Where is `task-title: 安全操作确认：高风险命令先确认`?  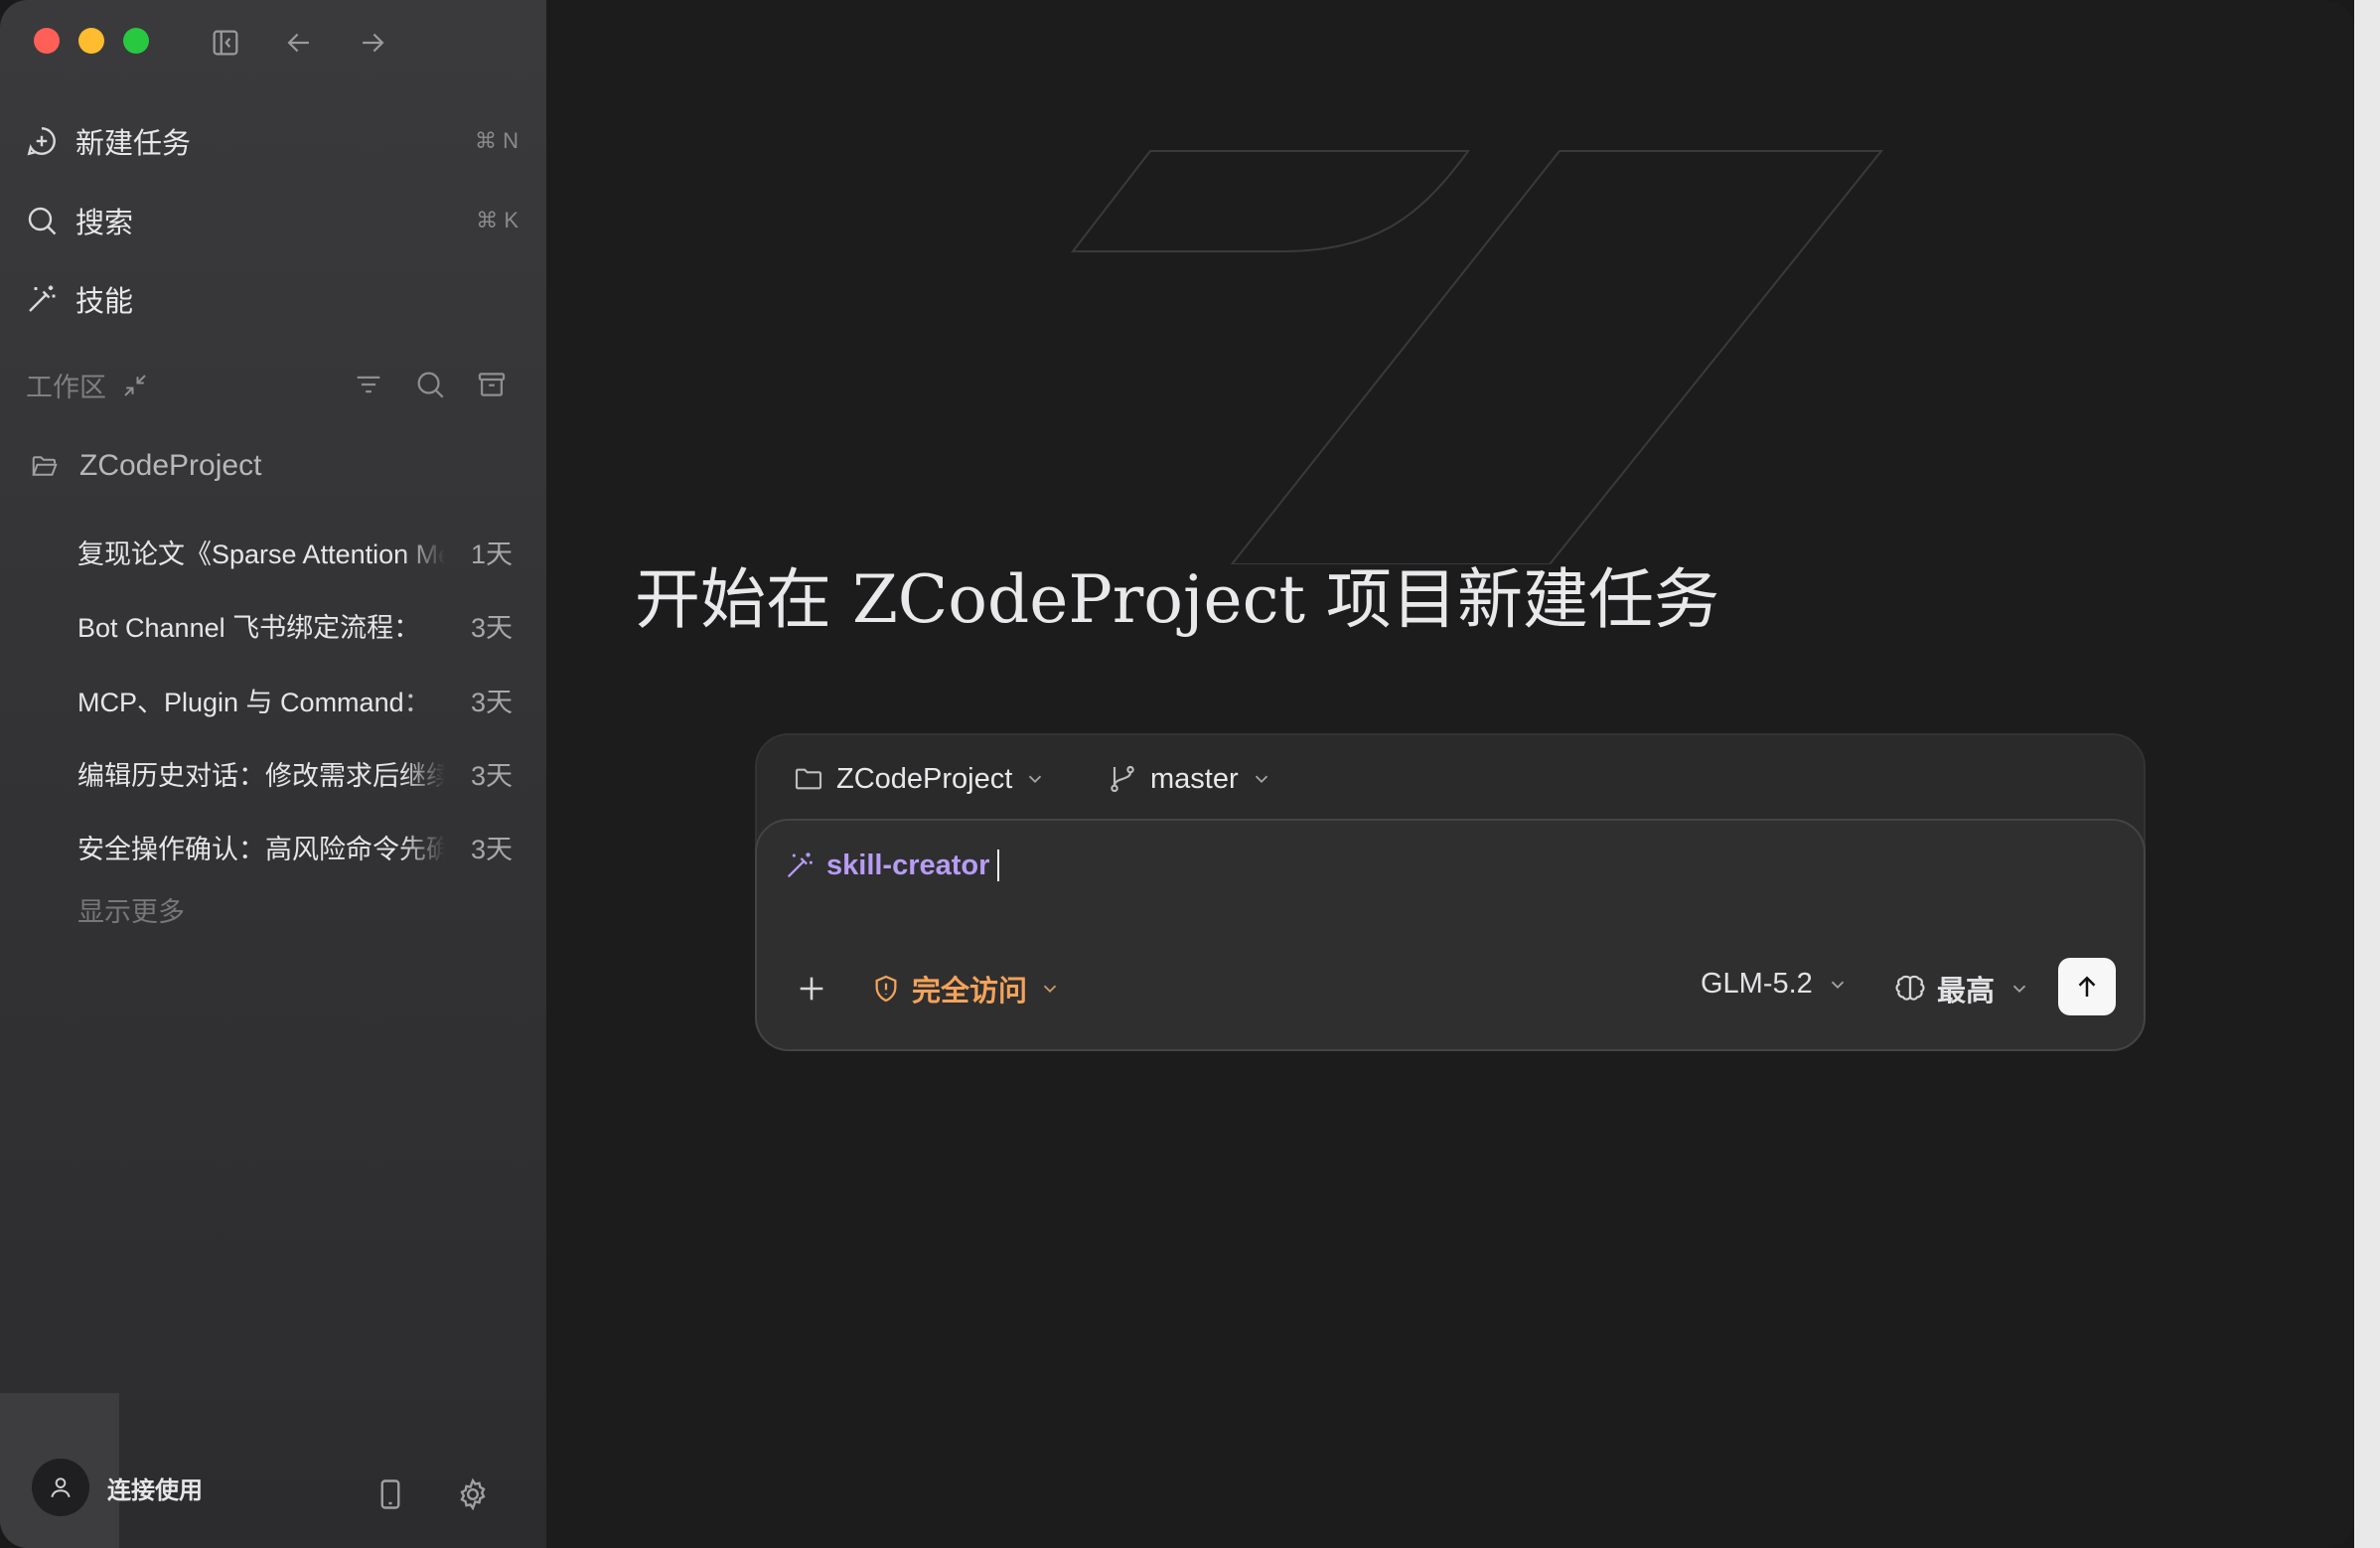 task-title: 安全操作确认：高风险命令先确认 is located at coordinates (261, 849).